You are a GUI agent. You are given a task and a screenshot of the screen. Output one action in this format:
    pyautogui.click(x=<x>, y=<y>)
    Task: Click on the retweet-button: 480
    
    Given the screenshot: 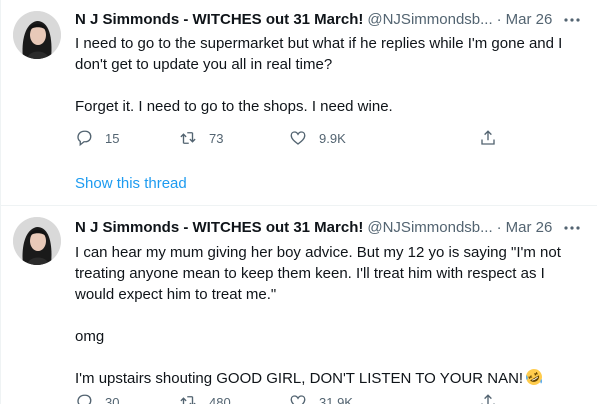 What is the action you would take?
    pyautogui.click(x=205, y=398)
    